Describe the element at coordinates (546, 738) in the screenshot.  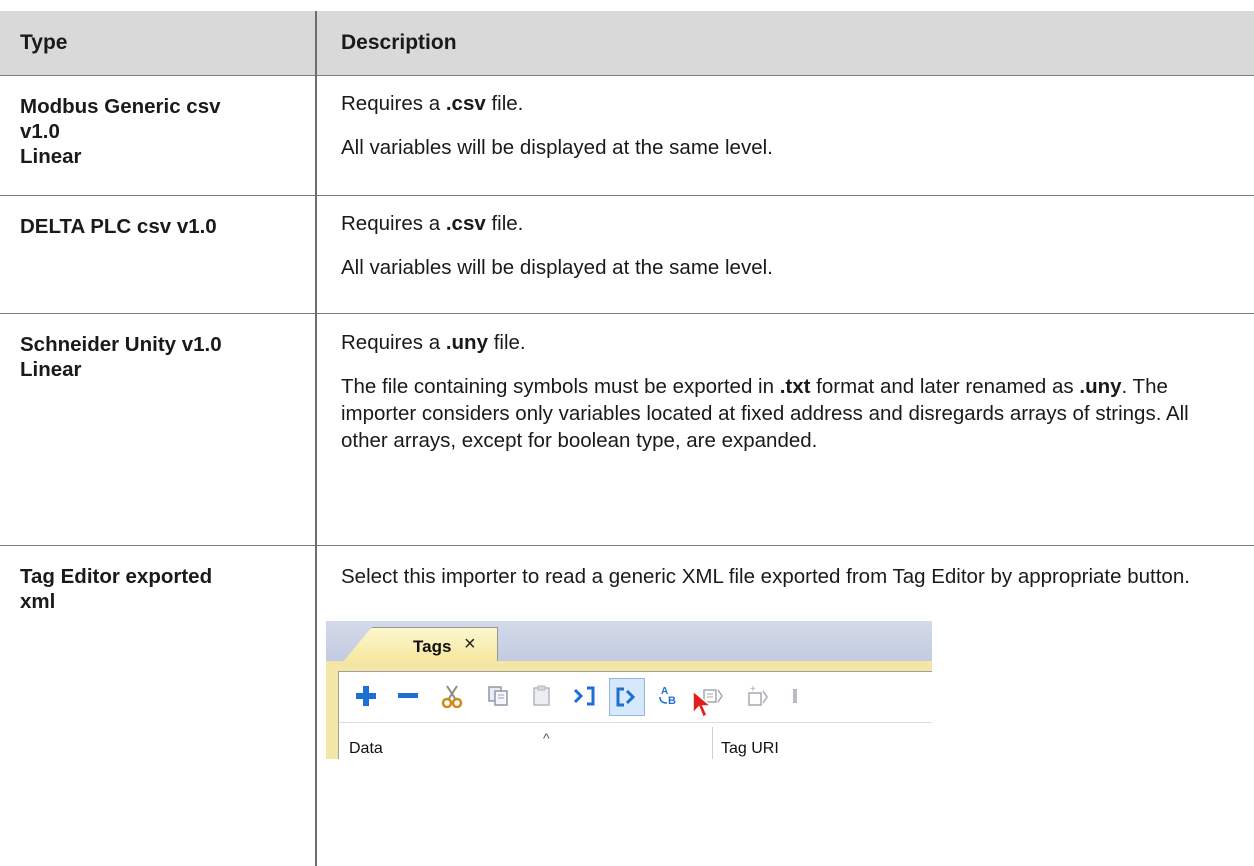
I see `sort-arrow-icon: ^` at that location.